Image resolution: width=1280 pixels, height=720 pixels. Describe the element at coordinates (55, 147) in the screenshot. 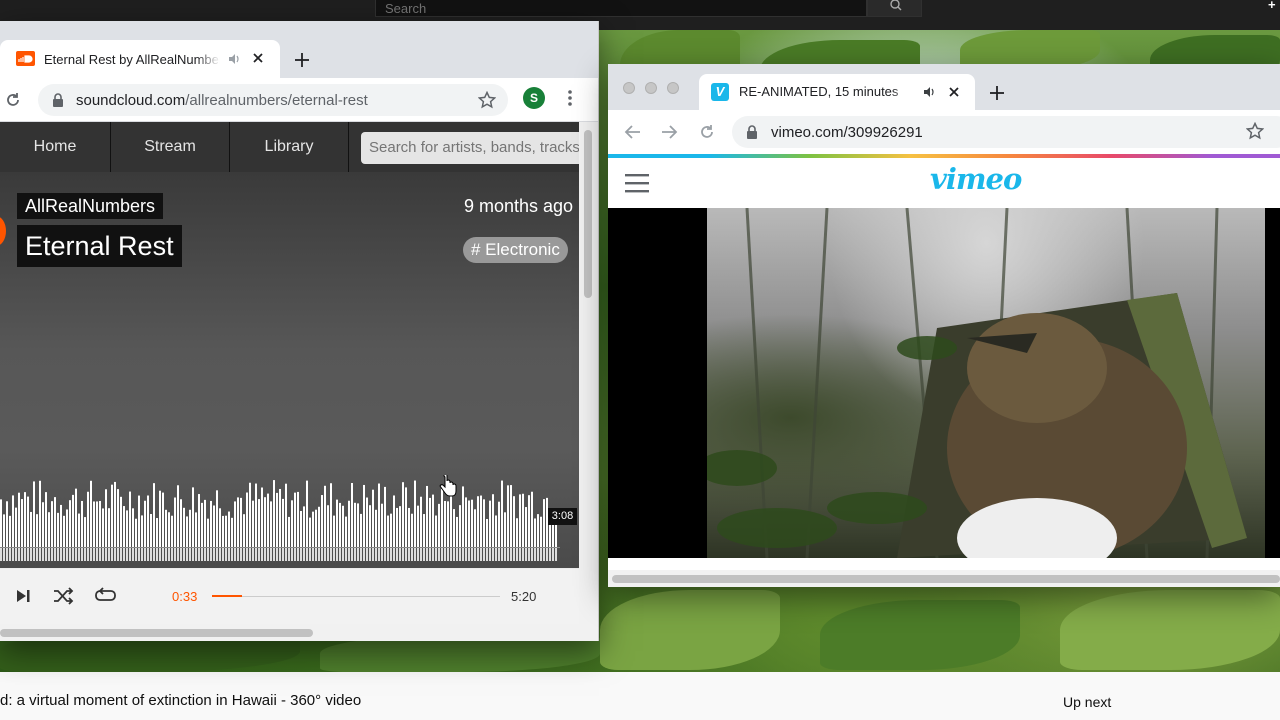

I see `nav-home: Home` at that location.